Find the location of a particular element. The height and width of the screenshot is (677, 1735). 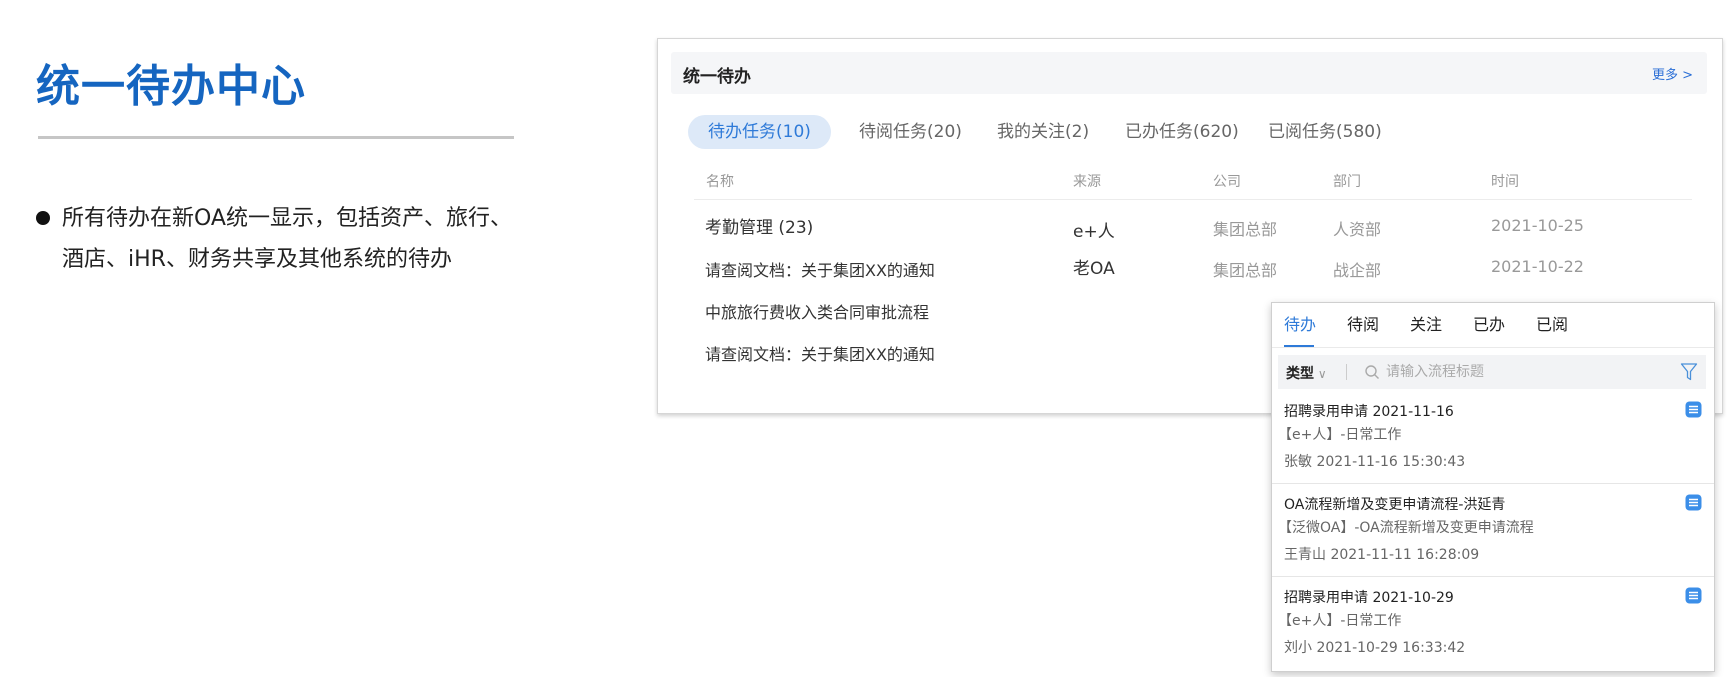

filter-icon is located at coordinates (1689, 372).